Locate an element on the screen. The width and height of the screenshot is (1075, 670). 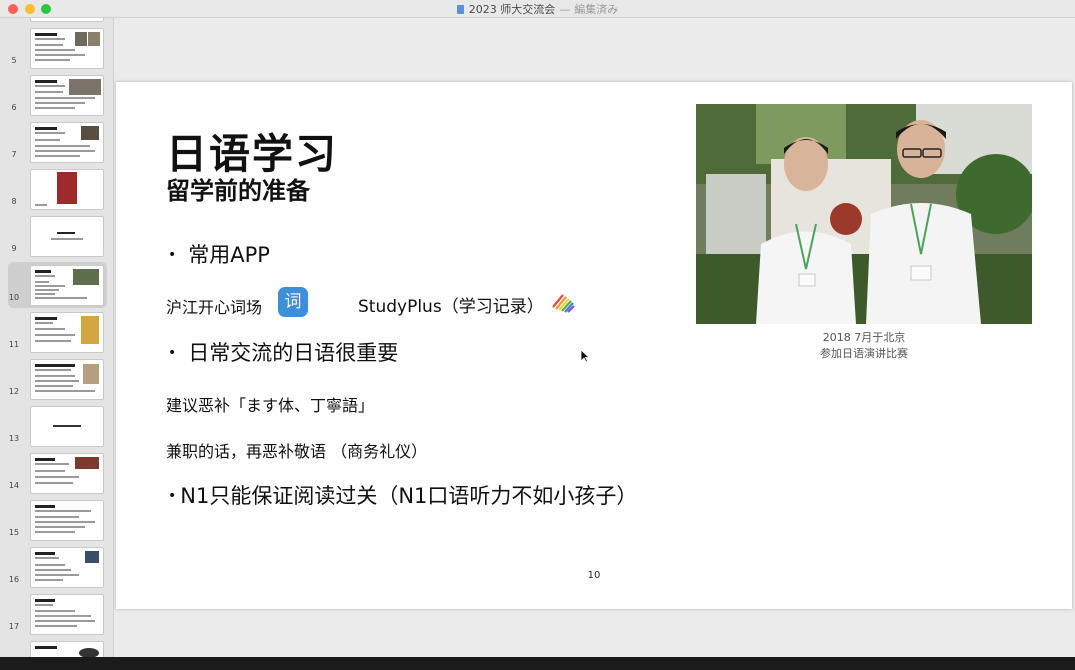
slide-number: 9 is located at coordinates (14, 248).